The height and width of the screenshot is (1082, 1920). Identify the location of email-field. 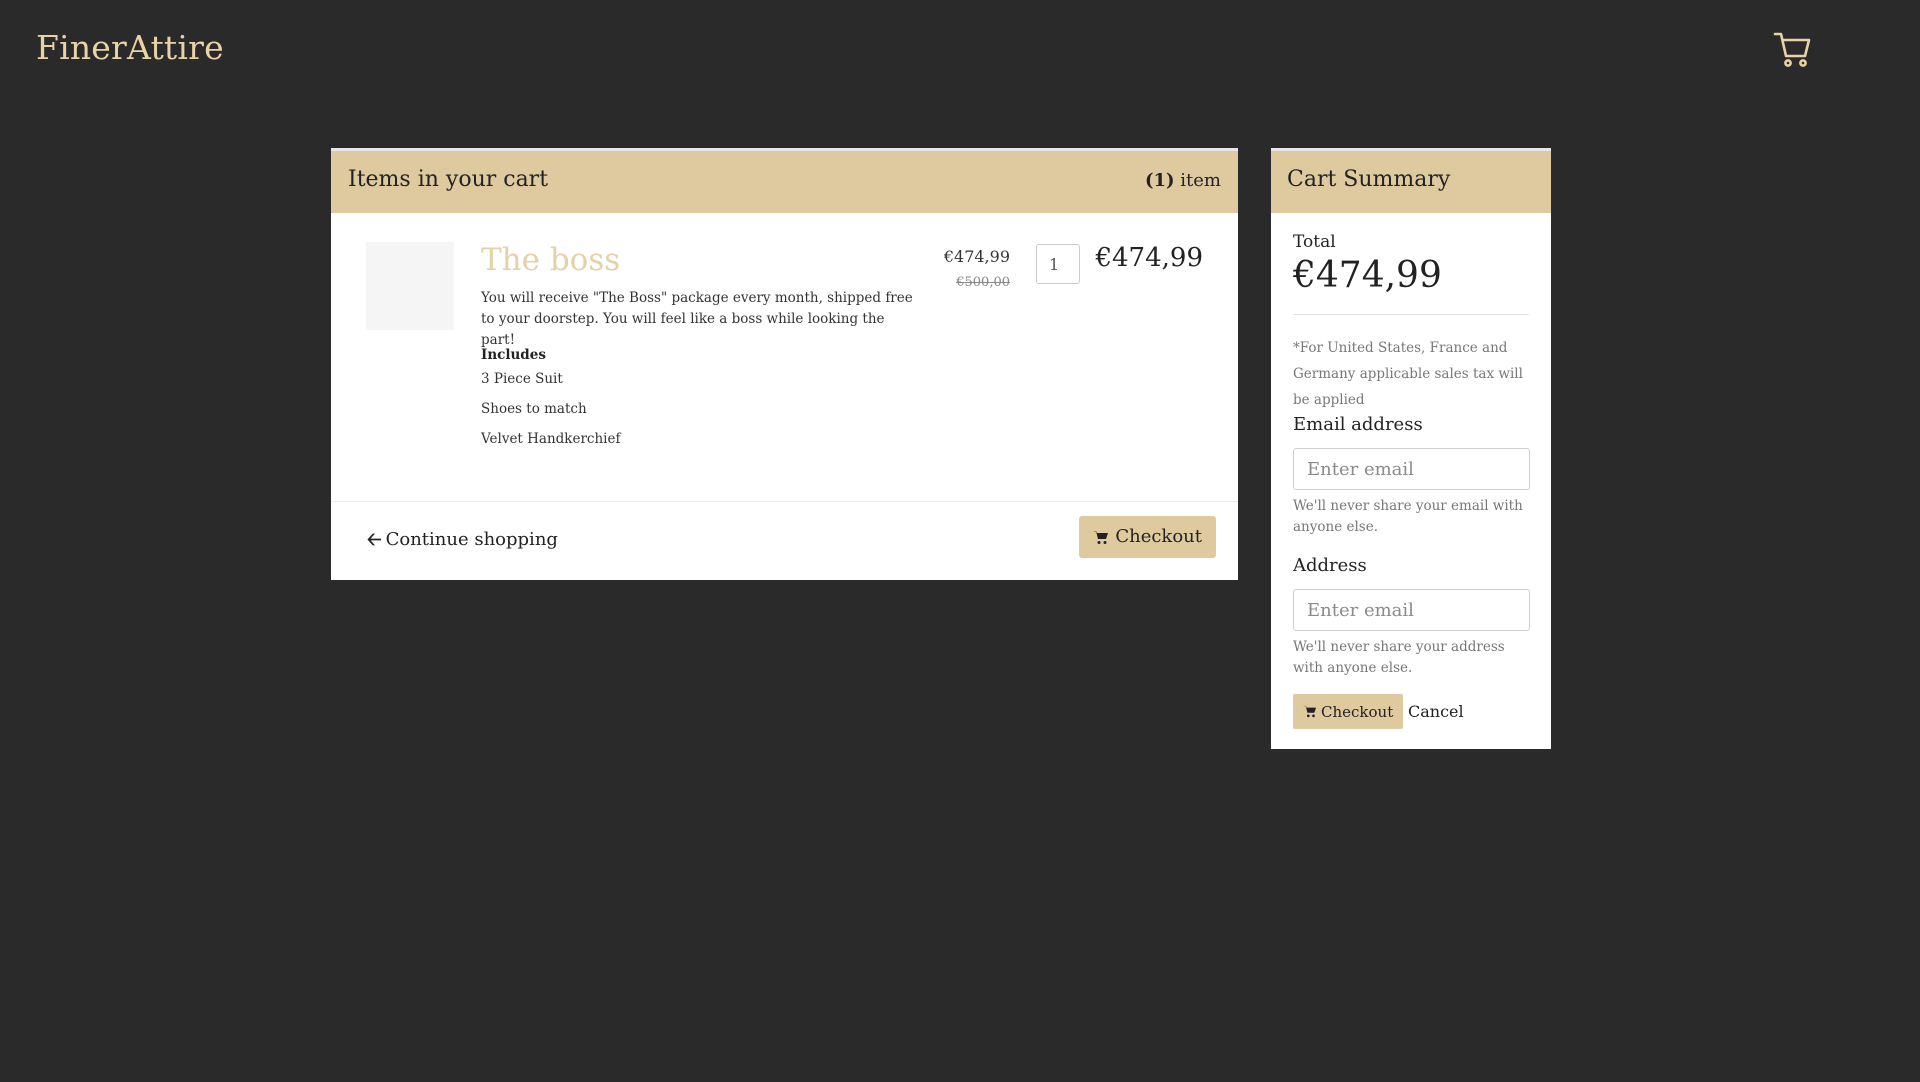
(1411, 469).